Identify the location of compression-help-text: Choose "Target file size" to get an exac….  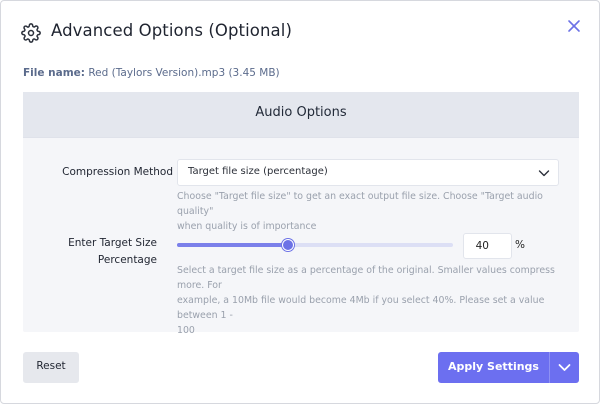
(378, 211).